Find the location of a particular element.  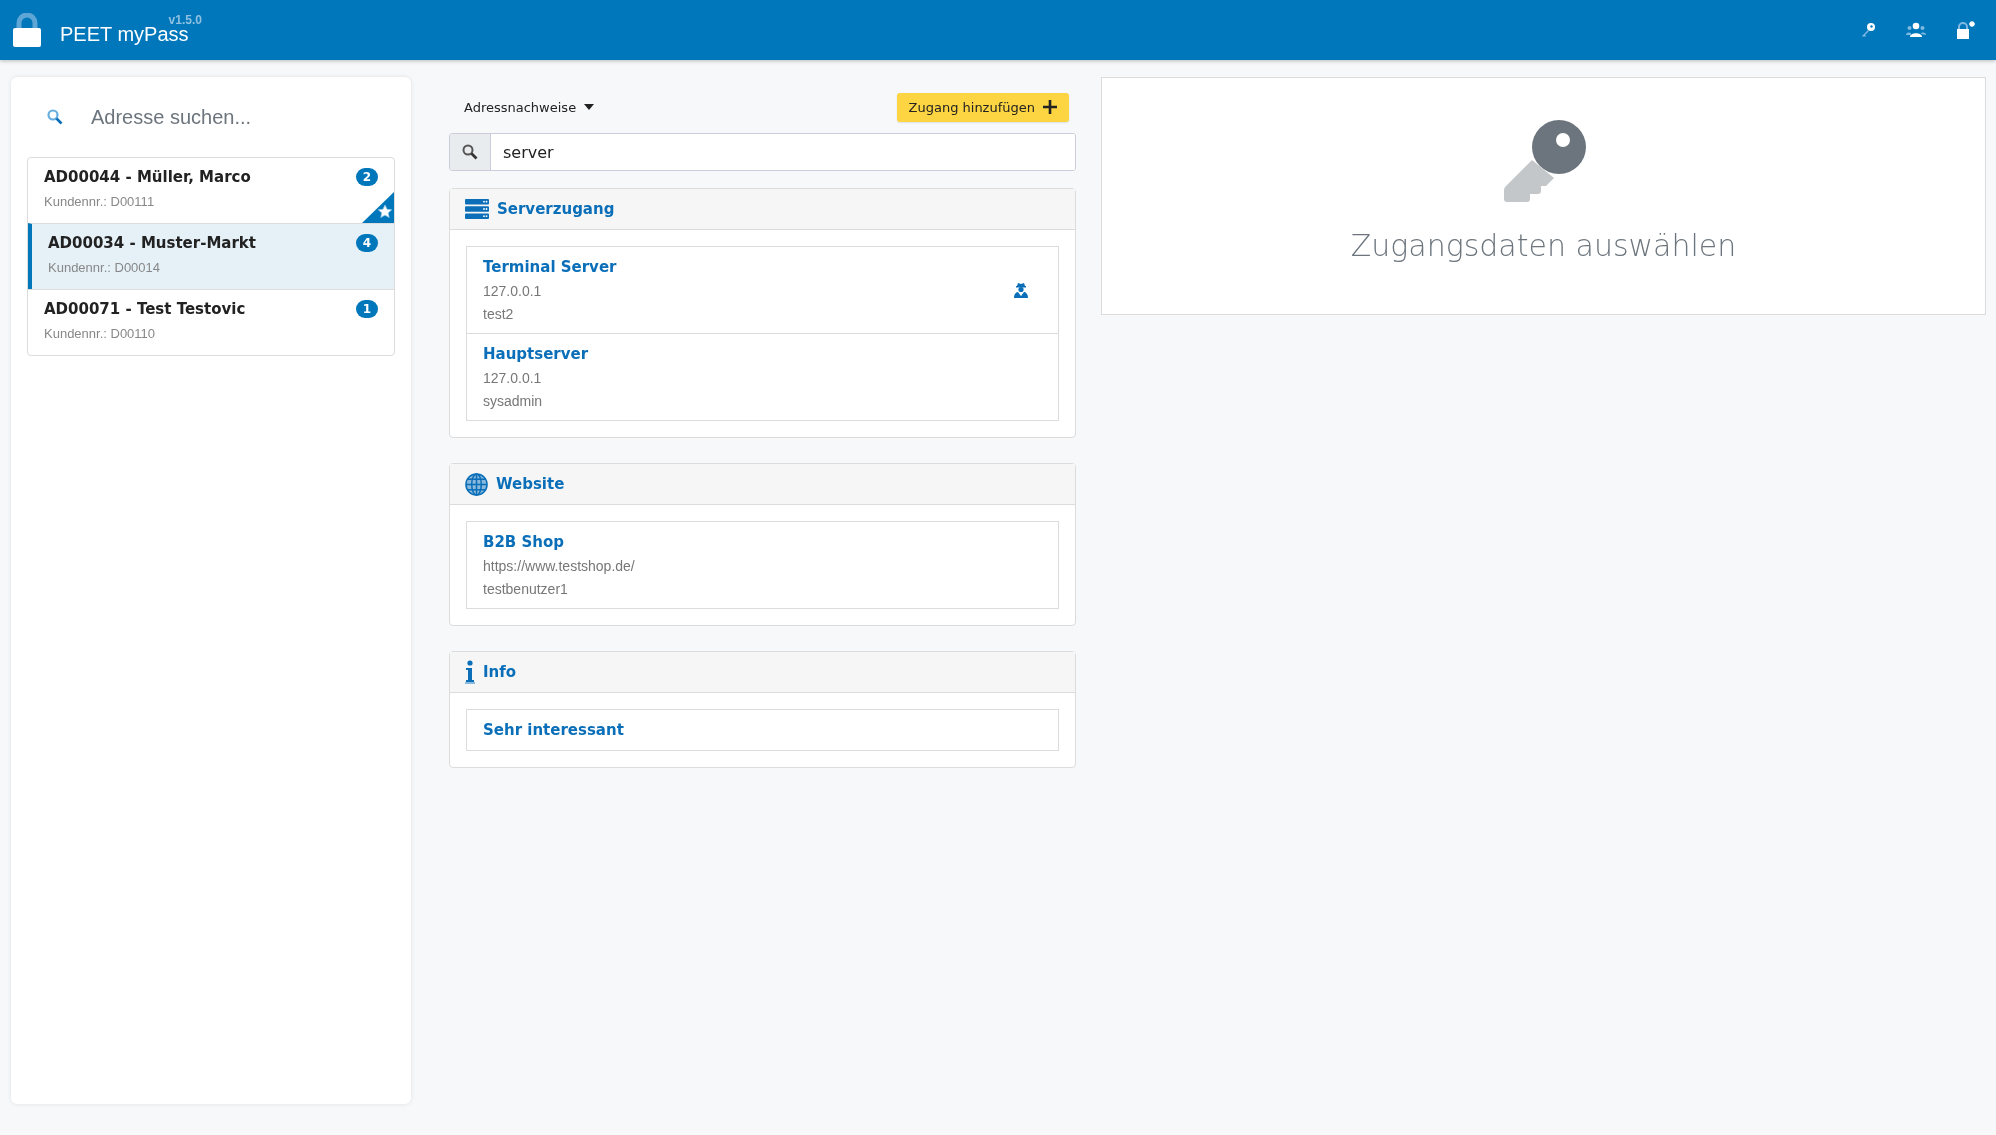

padlock-icon is located at coordinates (27, 30).